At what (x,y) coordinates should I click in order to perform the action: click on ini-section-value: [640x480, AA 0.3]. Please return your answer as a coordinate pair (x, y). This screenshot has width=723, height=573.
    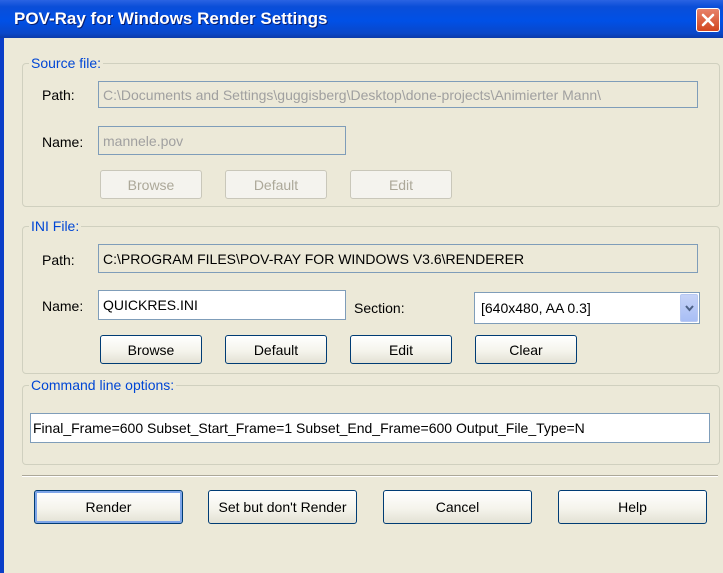
    Looking at the image, I should click on (536, 308).